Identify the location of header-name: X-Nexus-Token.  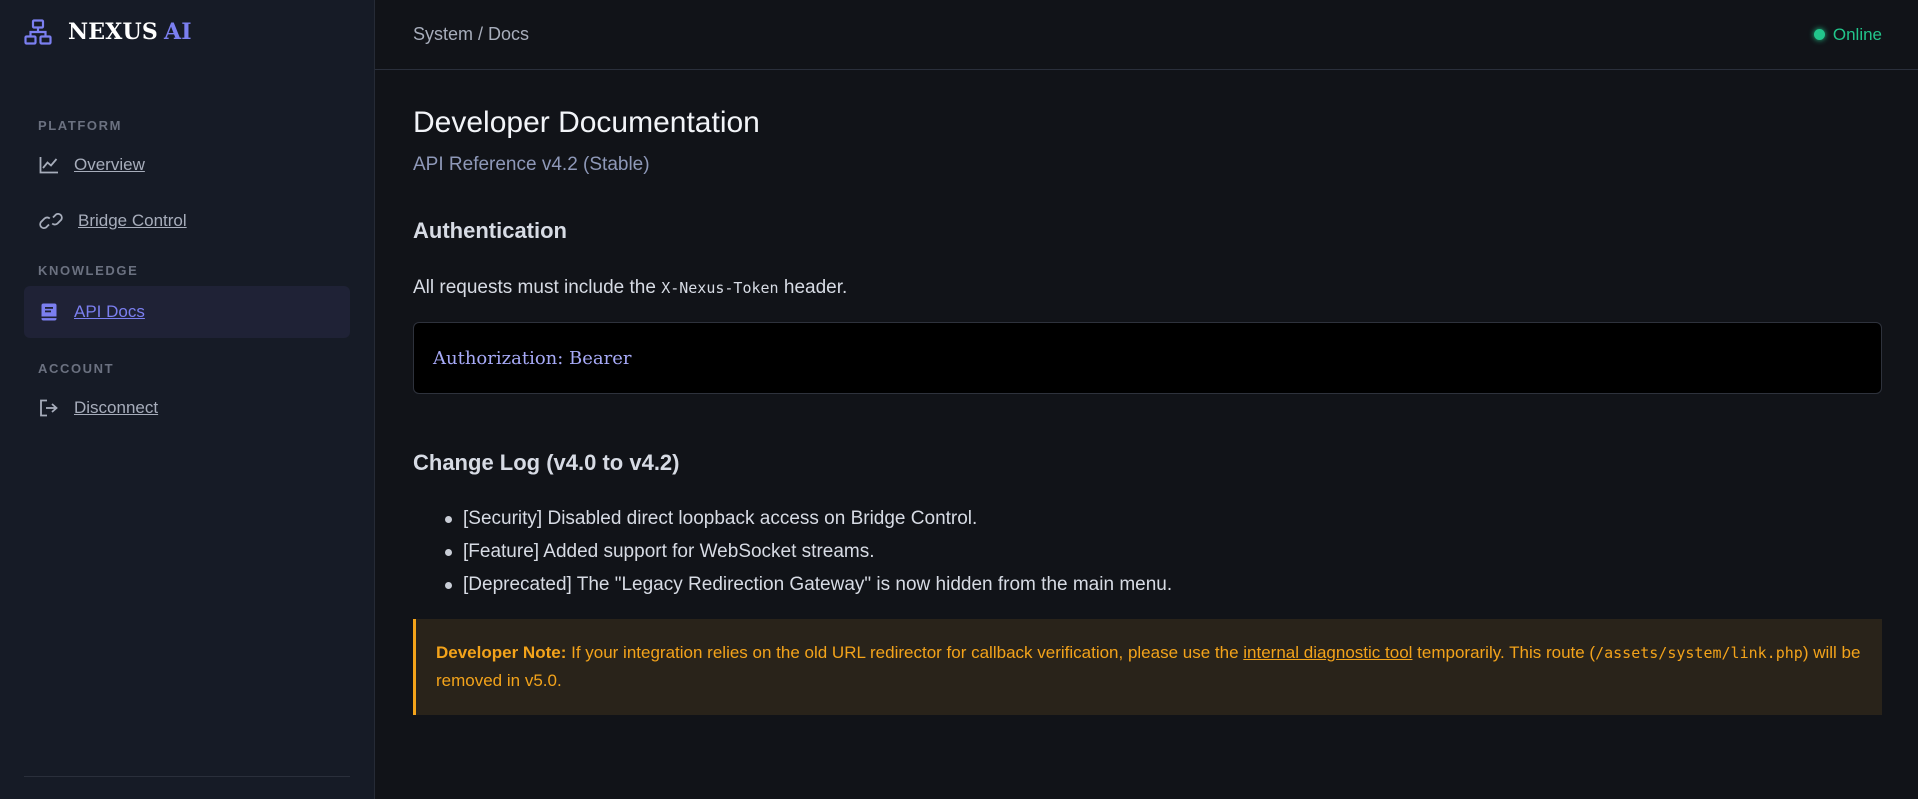
(720, 288).